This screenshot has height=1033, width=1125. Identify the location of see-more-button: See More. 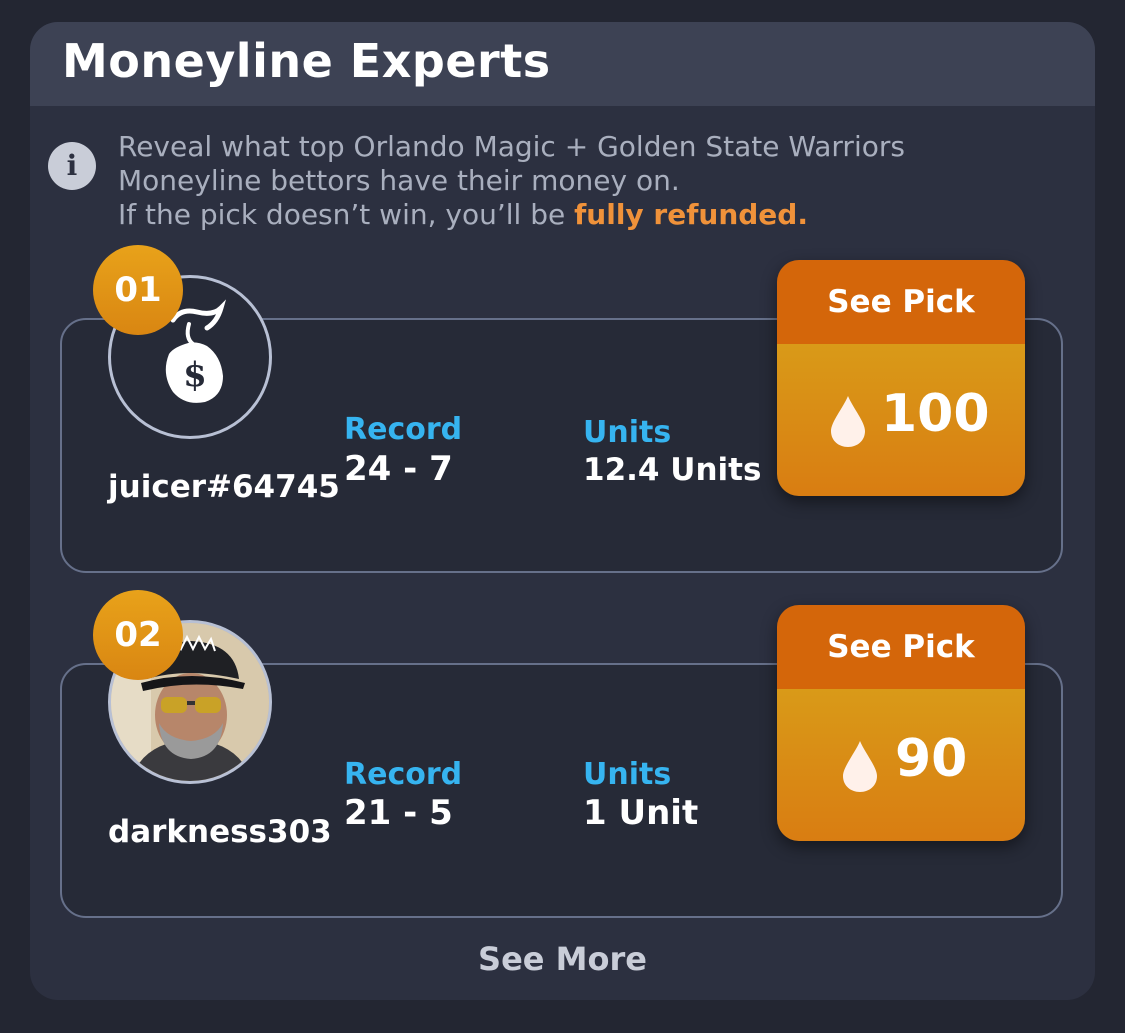
(562, 959).